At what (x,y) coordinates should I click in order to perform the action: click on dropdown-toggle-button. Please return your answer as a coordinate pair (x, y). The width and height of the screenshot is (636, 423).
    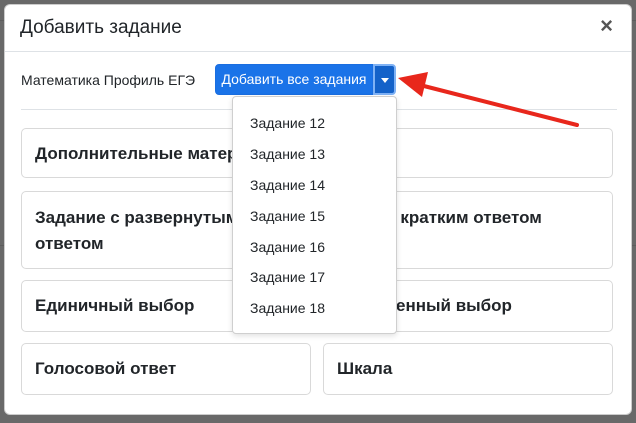
    Looking at the image, I should click on (384, 79).